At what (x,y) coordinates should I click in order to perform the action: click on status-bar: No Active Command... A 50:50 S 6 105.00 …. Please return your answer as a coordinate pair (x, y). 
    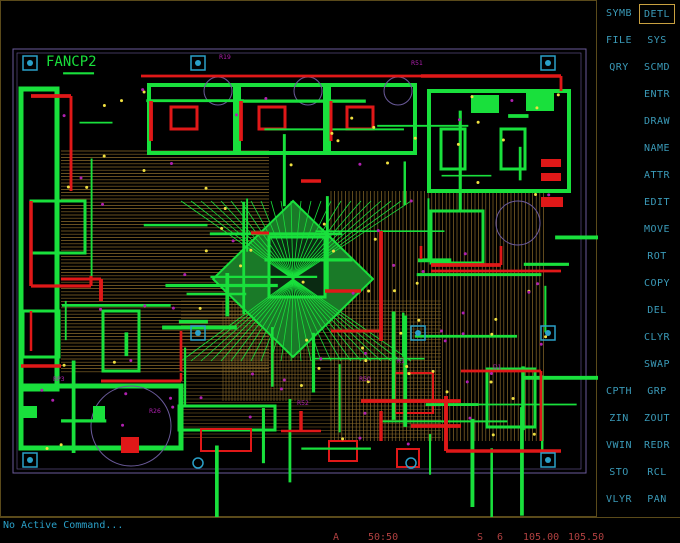
    Looking at the image, I should click on (340, 530).